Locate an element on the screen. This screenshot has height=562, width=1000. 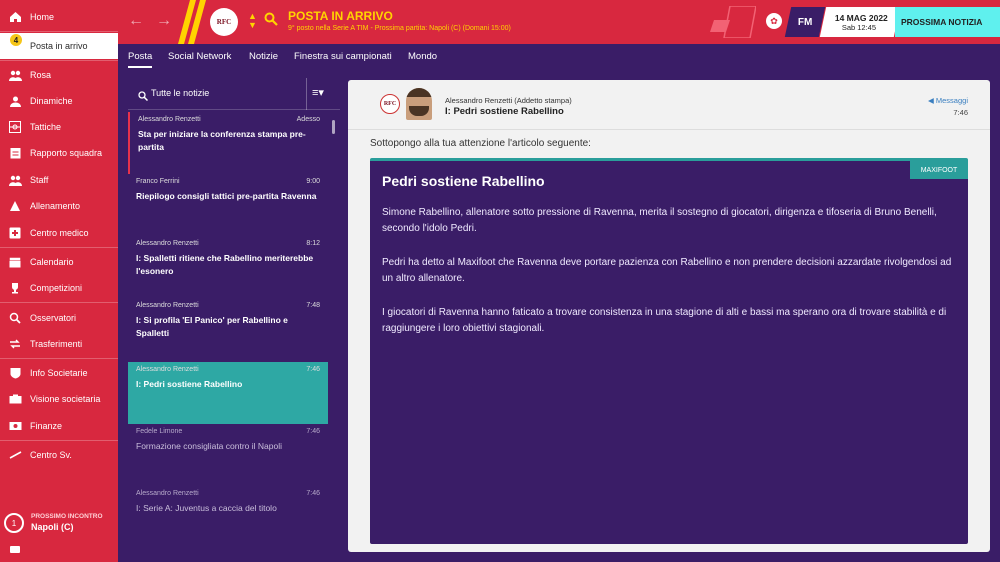
sidebar-item-training: Allenamento is located at coordinates (59, 206).